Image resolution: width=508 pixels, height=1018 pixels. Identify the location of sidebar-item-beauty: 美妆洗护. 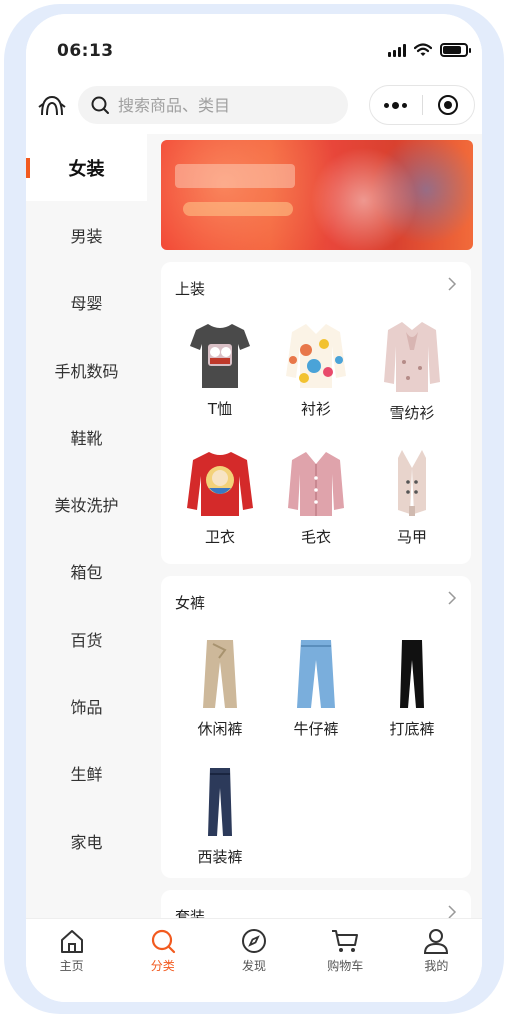
(86, 503).